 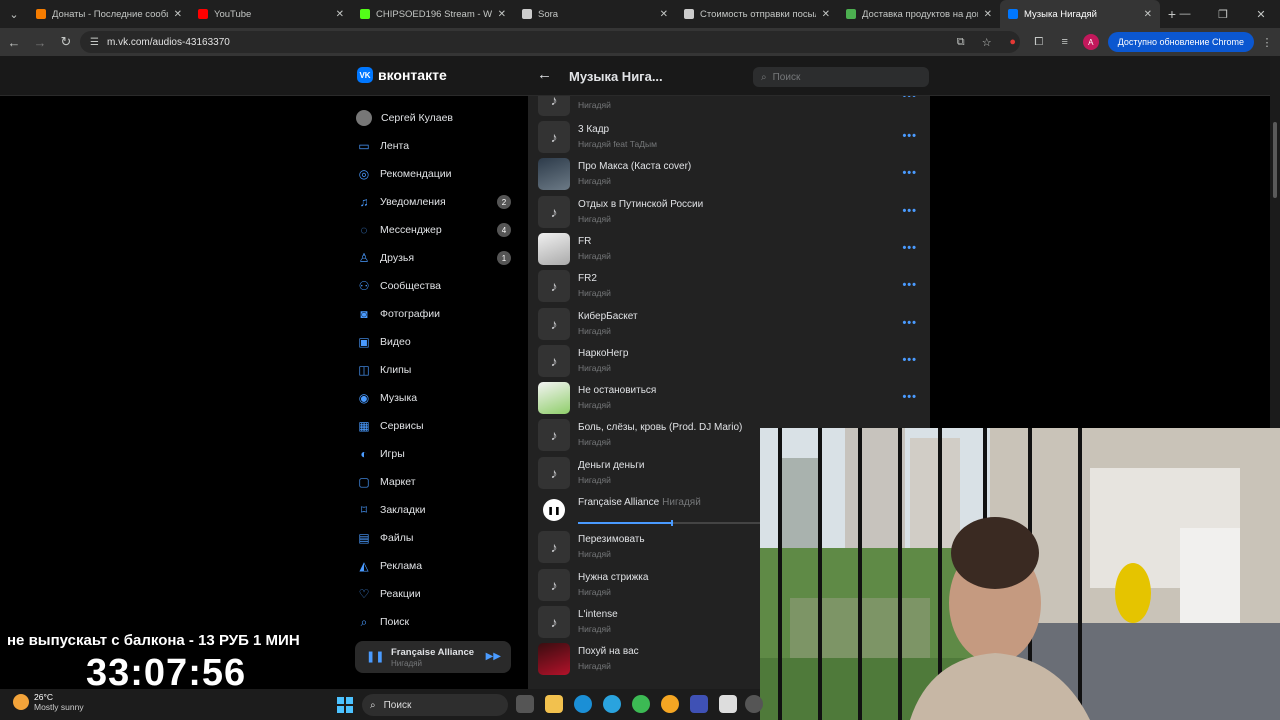 What do you see at coordinates (433, 14) in the screenshot?
I see `browser-tab: CHIPSOED196 Stream - Watch ✕` at bounding box center [433, 14].